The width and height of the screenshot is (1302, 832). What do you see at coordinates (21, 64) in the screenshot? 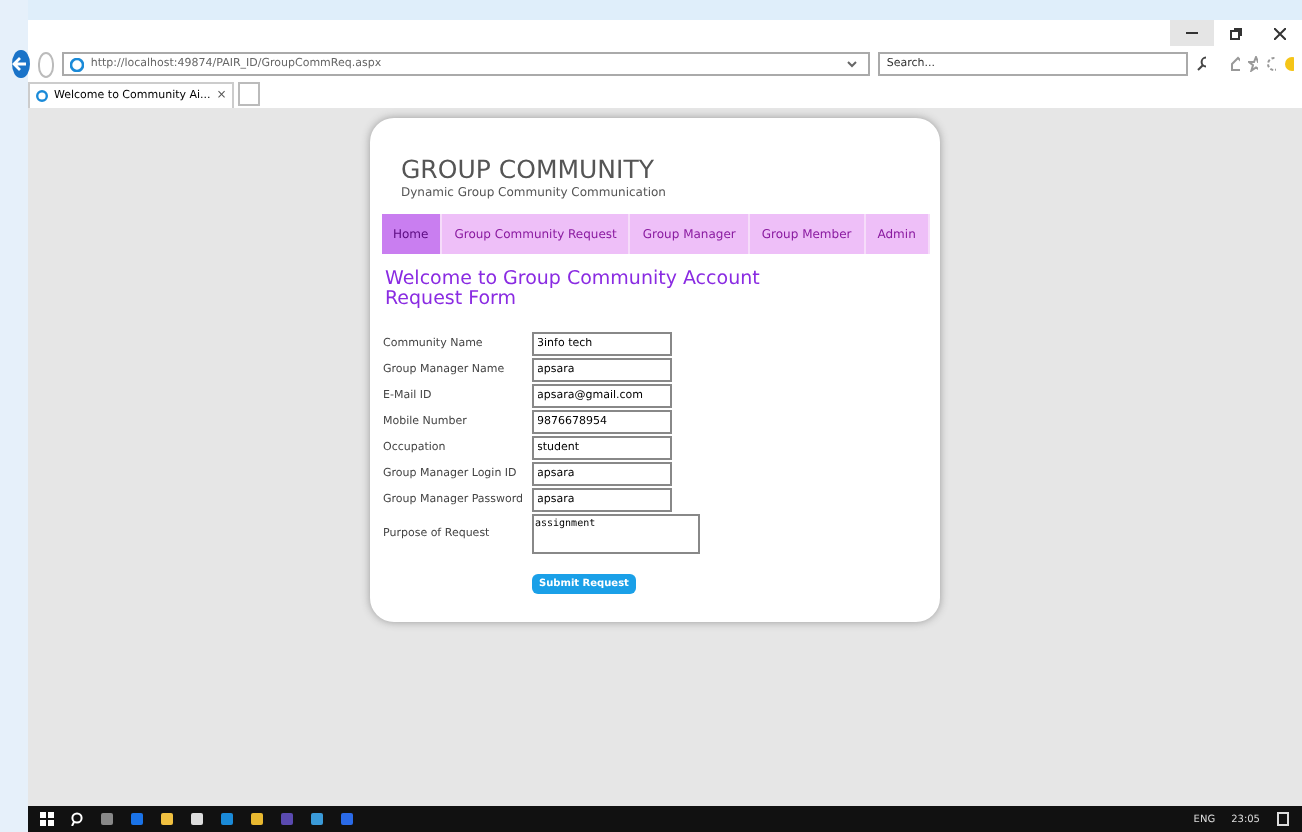
I see `back-button` at bounding box center [21, 64].